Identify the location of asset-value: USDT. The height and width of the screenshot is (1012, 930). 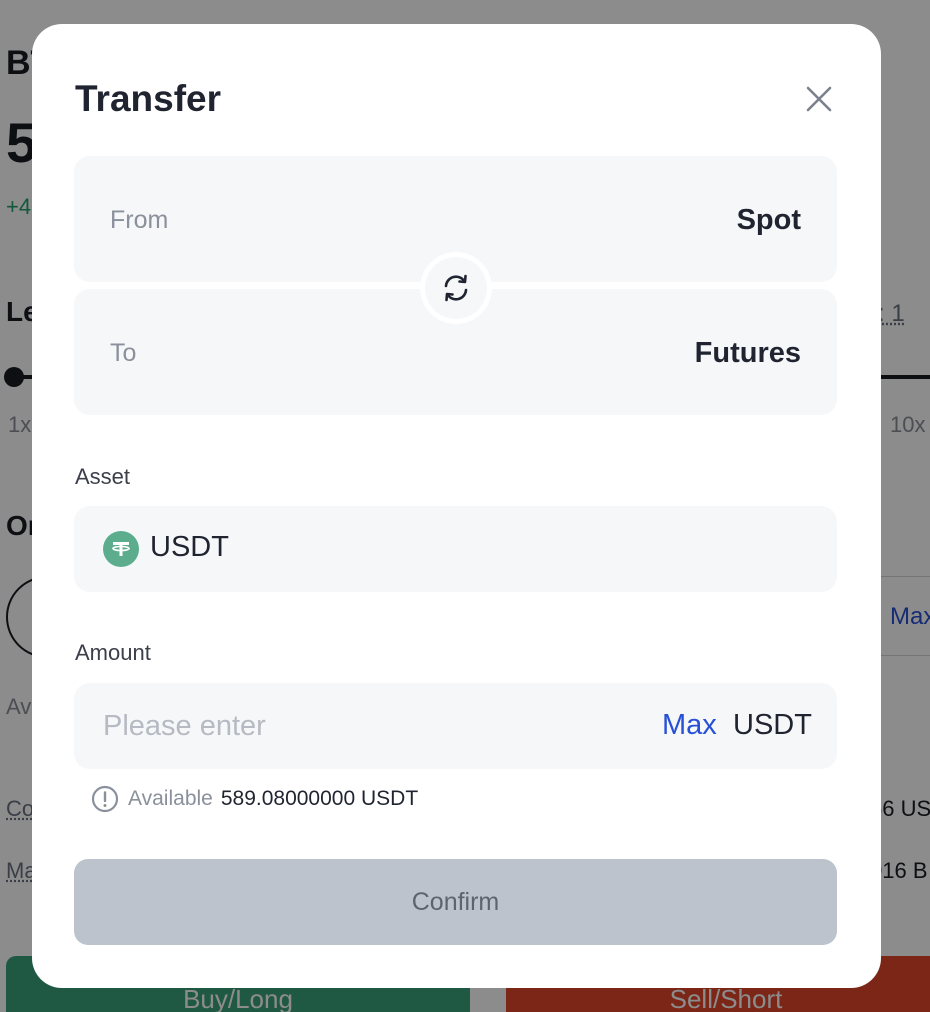
(189, 547).